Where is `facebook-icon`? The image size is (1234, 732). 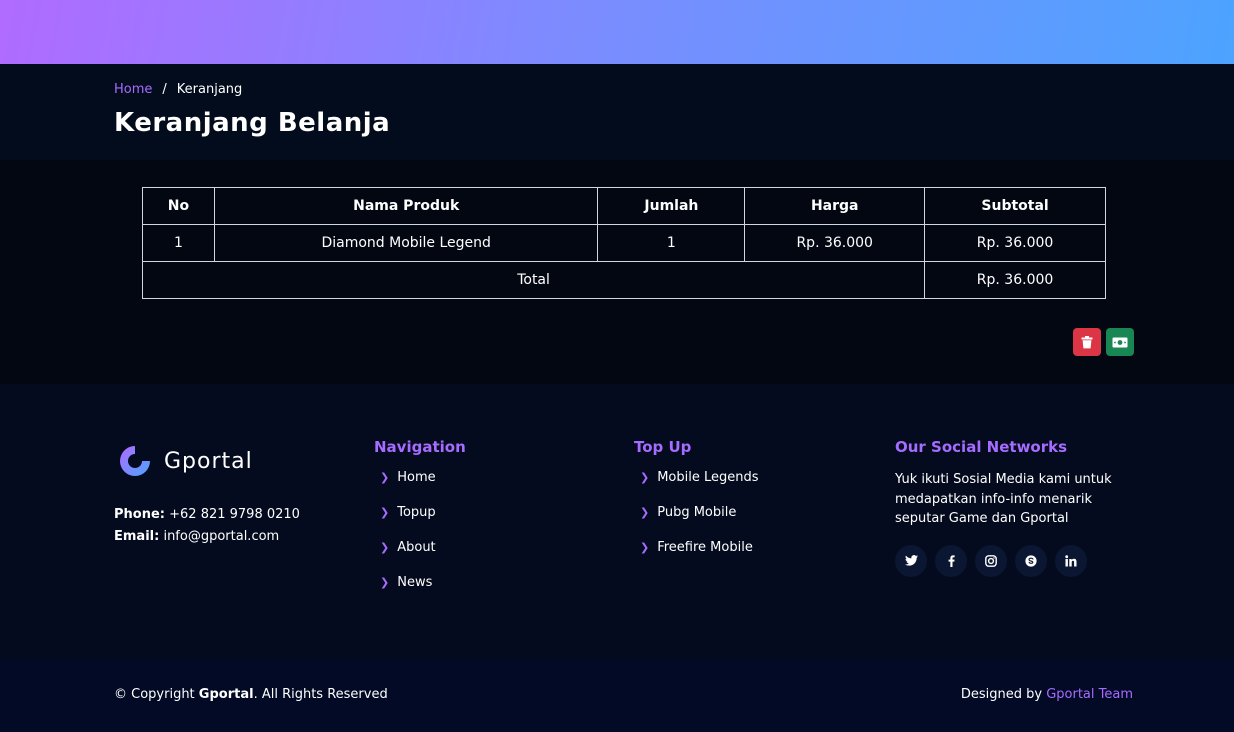 facebook-icon is located at coordinates (951, 560).